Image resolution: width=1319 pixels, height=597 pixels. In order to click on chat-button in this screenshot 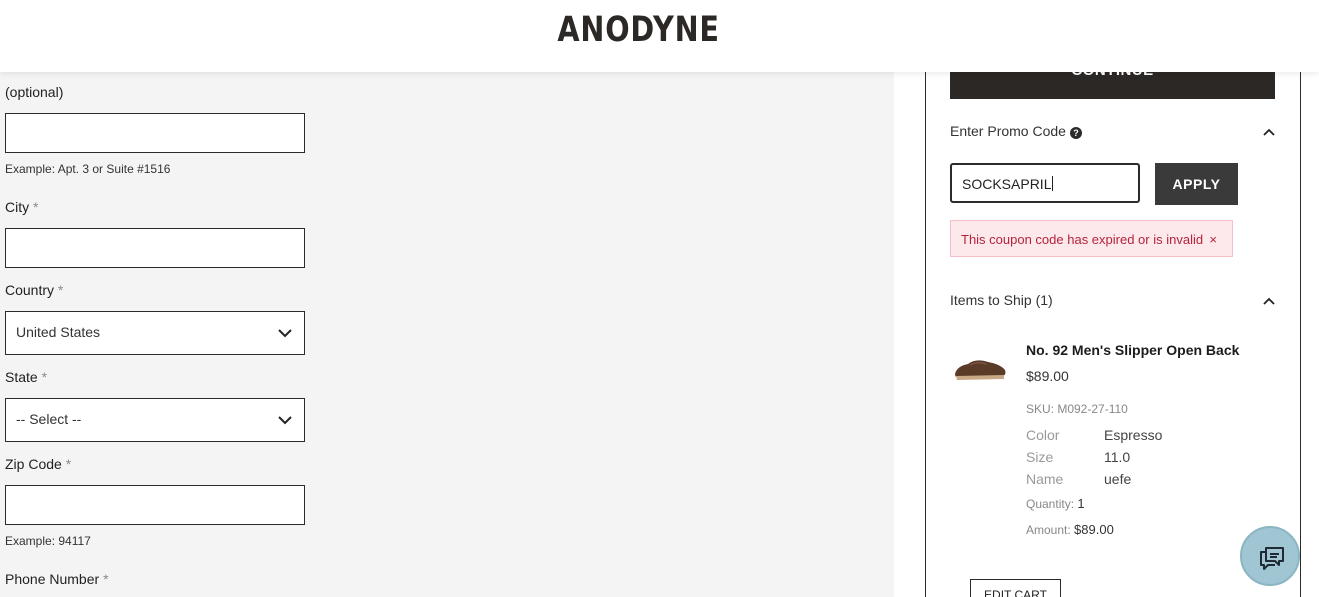, I will do `click(1270, 556)`.